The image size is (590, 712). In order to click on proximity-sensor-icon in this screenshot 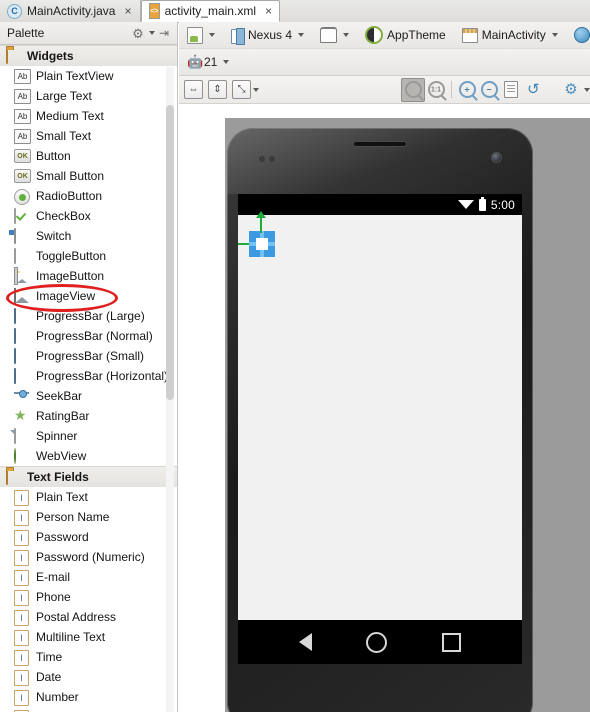, I will do `click(262, 159)`.